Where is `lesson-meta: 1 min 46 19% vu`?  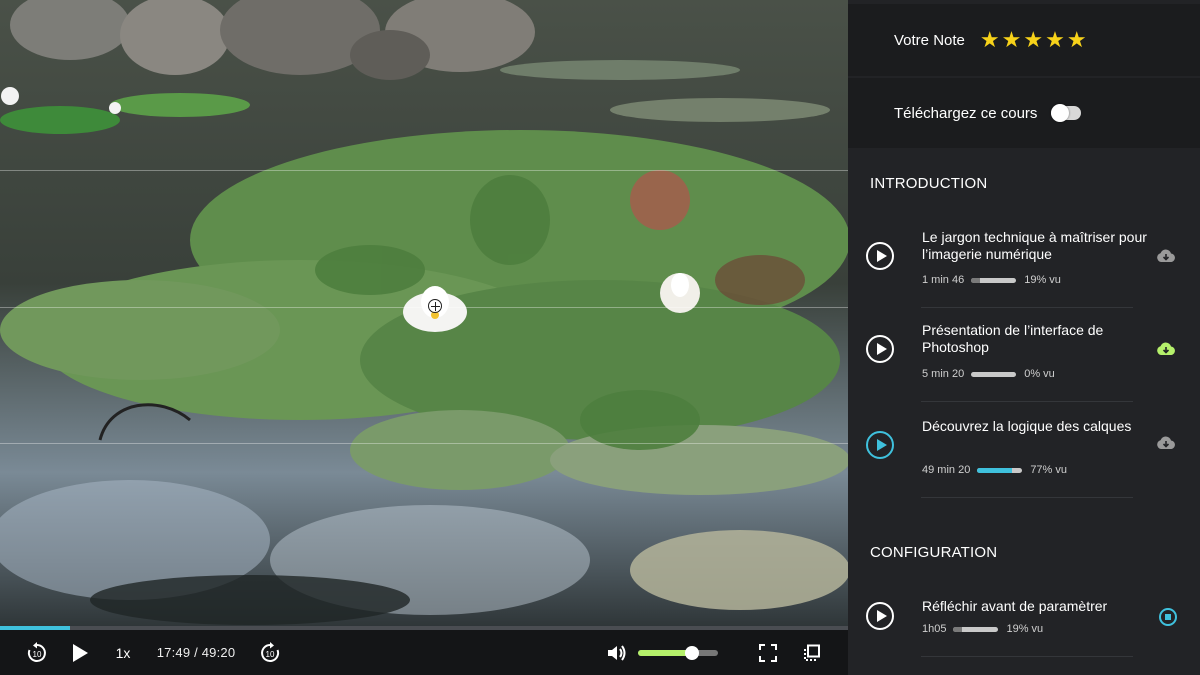 lesson-meta: 1 min 46 19% vu is located at coordinates (991, 280).